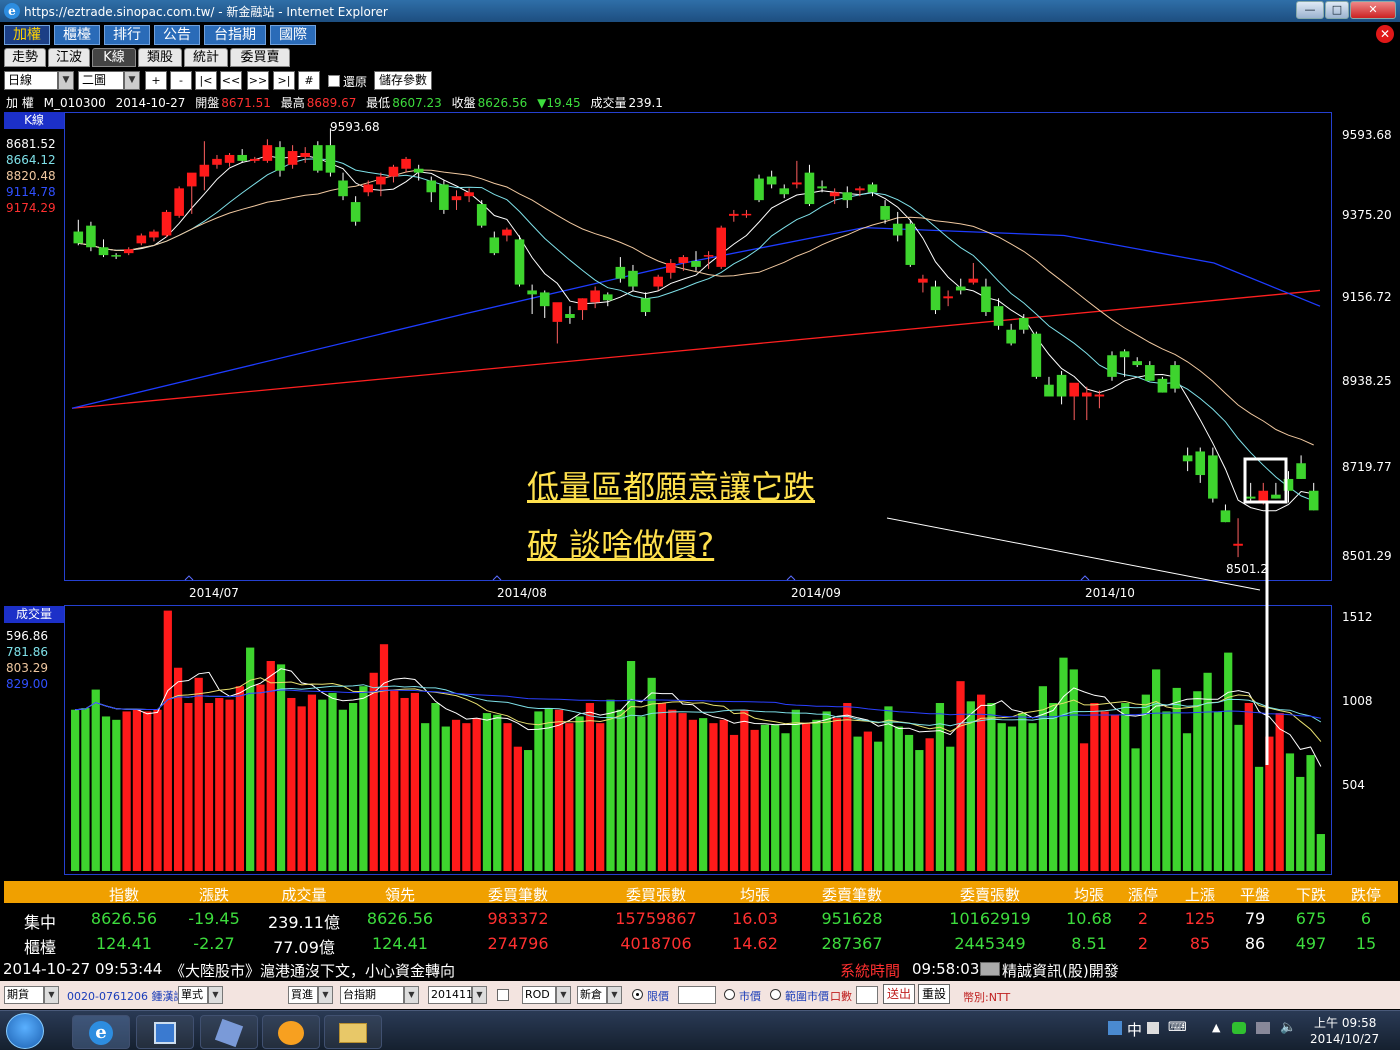 The image size is (1400, 1050). I want to click on maximize-button: □, so click(1337, 10).